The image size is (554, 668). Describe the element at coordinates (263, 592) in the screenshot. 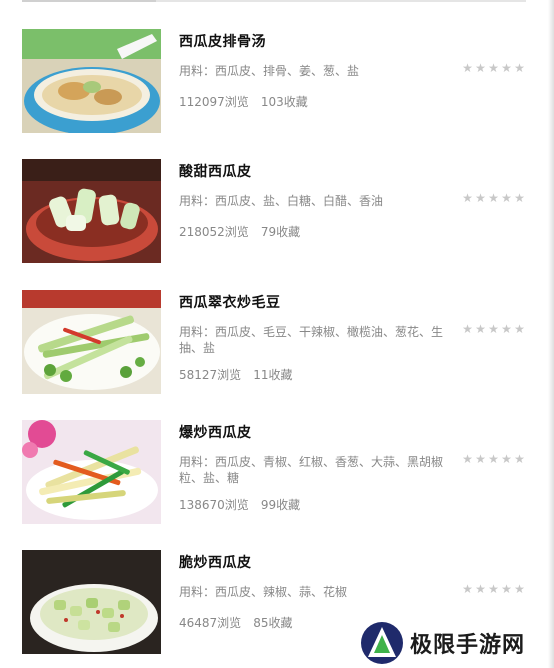

I see `recipe-ingredients: 用料：西瓜皮、辣椒、蒜、花椒` at that location.